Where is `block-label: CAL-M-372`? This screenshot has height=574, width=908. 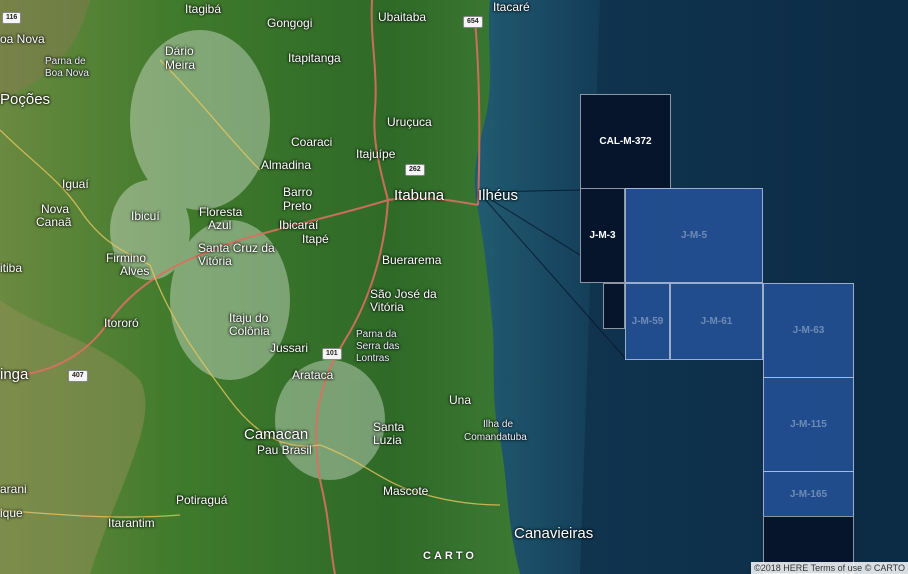 block-label: CAL-M-372 is located at coordinates (625, 141).